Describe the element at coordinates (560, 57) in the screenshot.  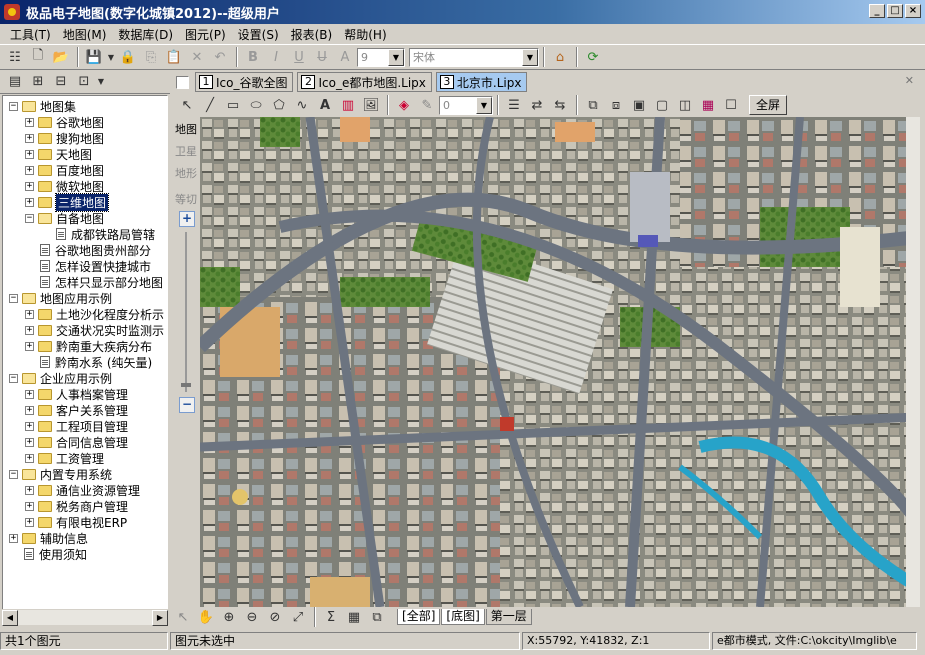
I see `home-icon: ⌂` at that location.